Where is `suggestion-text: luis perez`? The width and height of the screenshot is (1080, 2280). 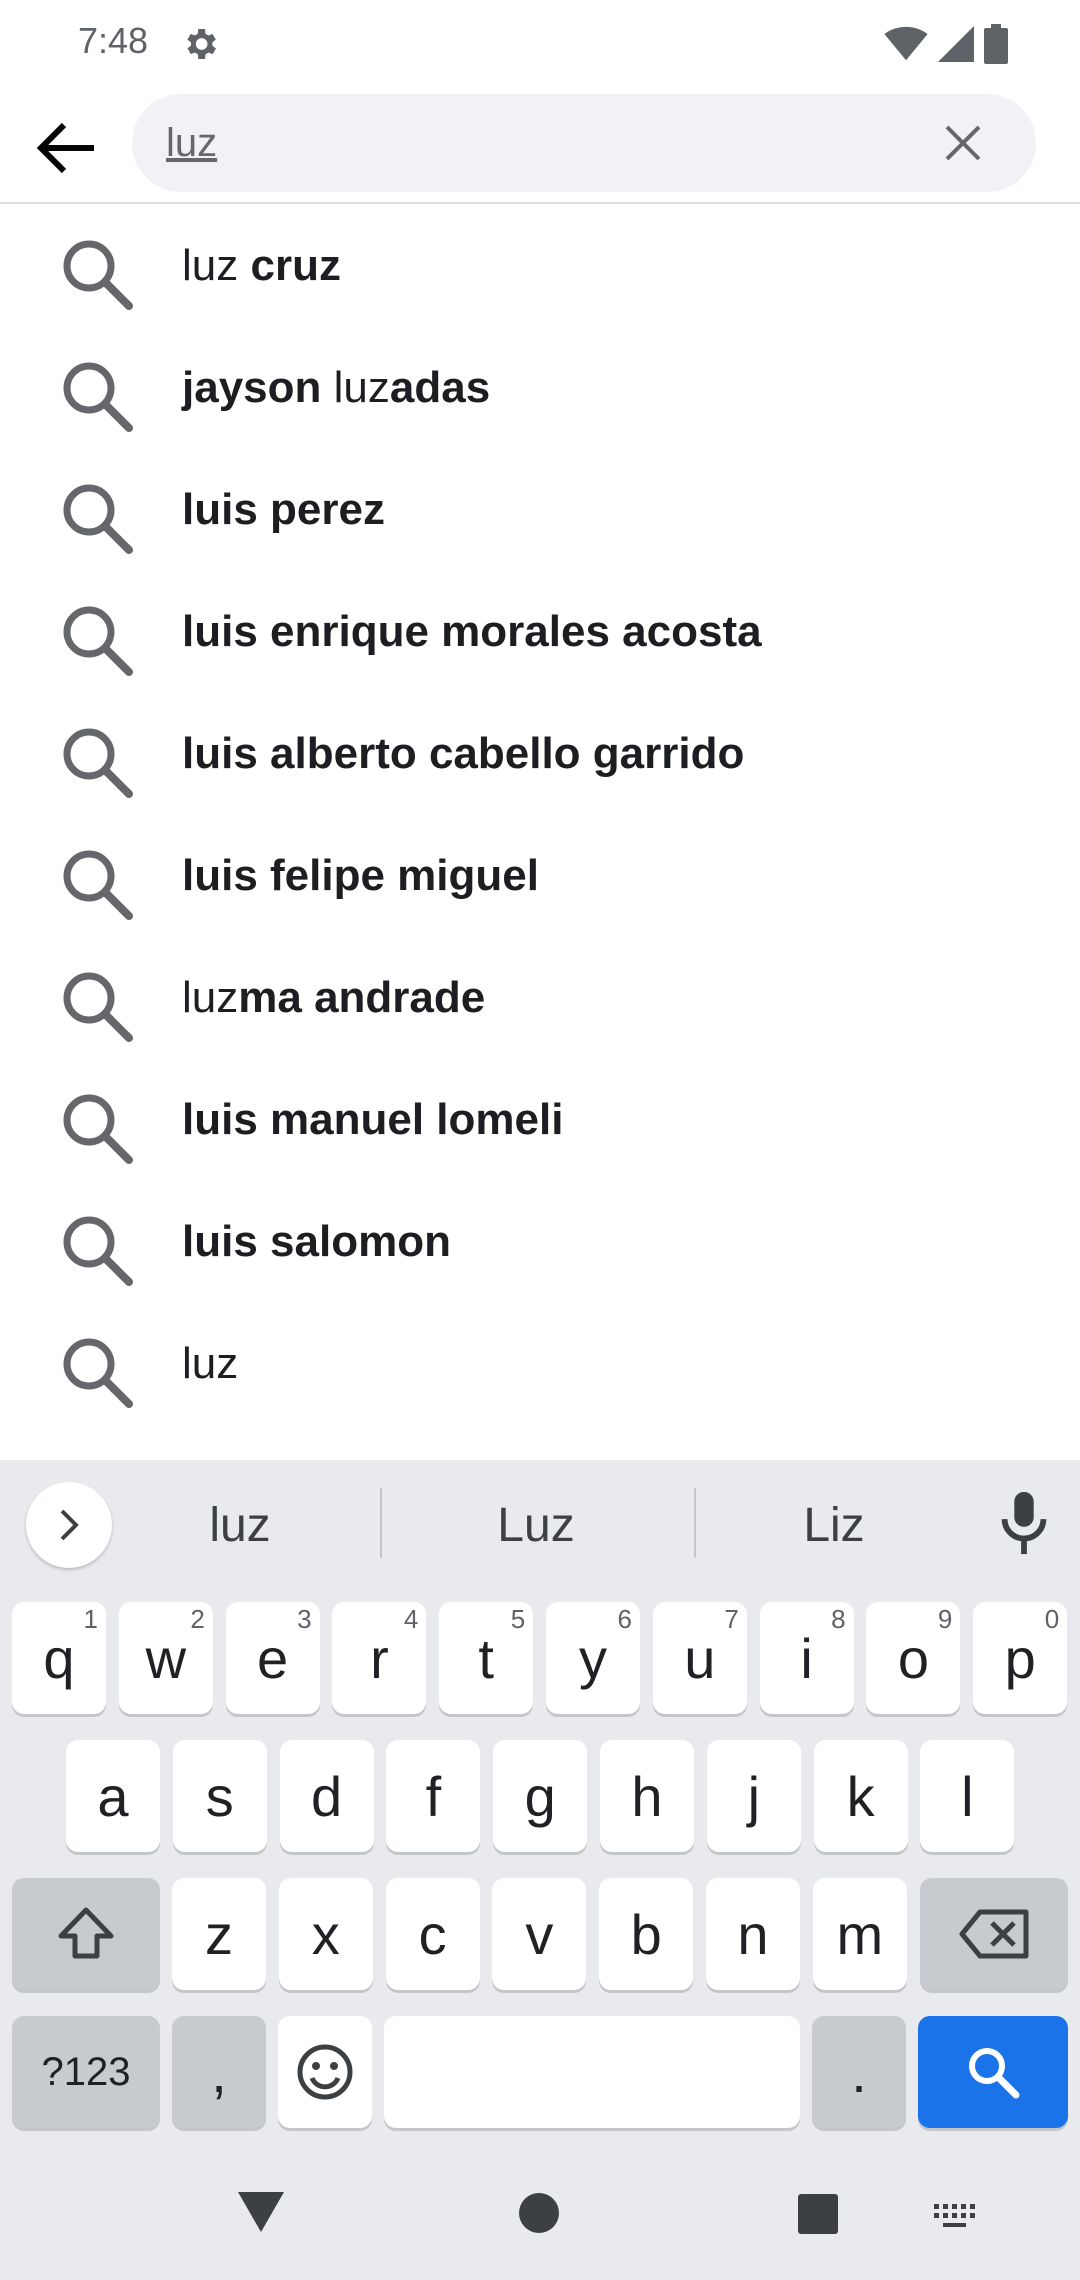
suggestion-text: luis perez is located at coordinates (283, 510).